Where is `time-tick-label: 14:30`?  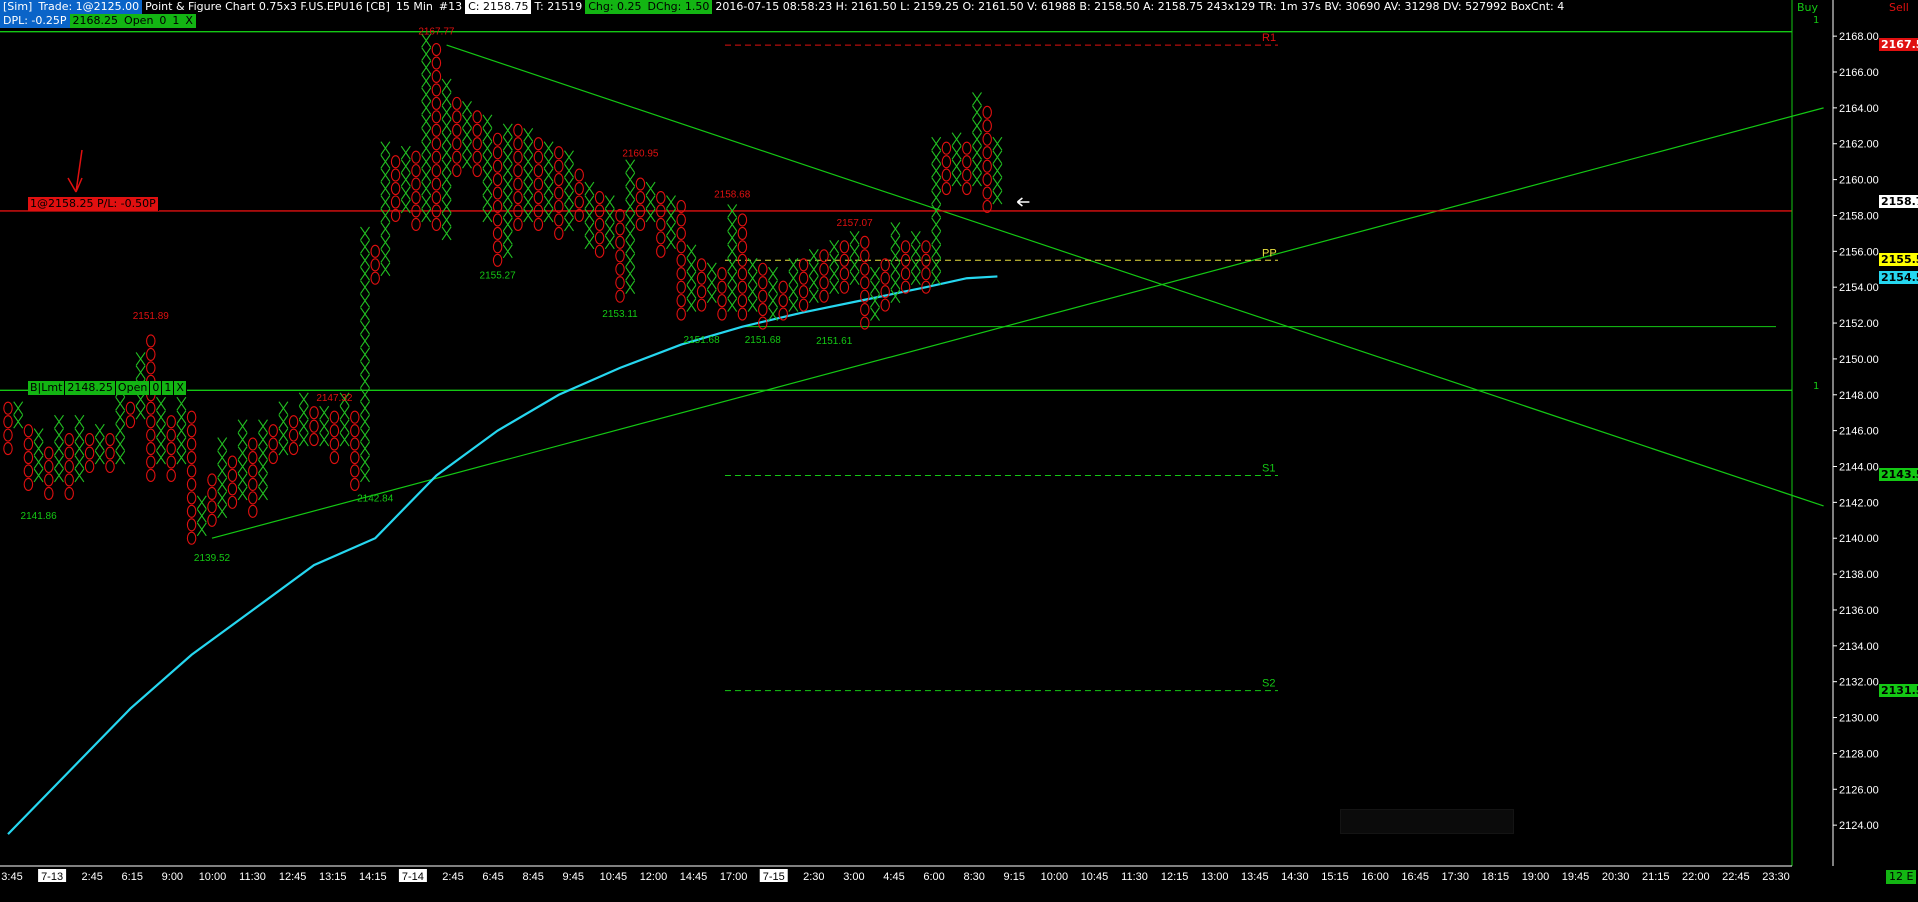
time-tick-label: 14:30 is located at coordinates (1295, 877).